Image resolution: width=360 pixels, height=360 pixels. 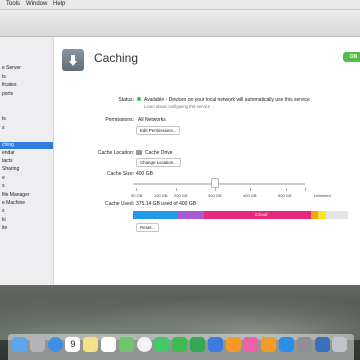 What do you see at coordinates (59, 4) in the screenshot?
I see `menu-help: Help` at bounding box center [59, 4].